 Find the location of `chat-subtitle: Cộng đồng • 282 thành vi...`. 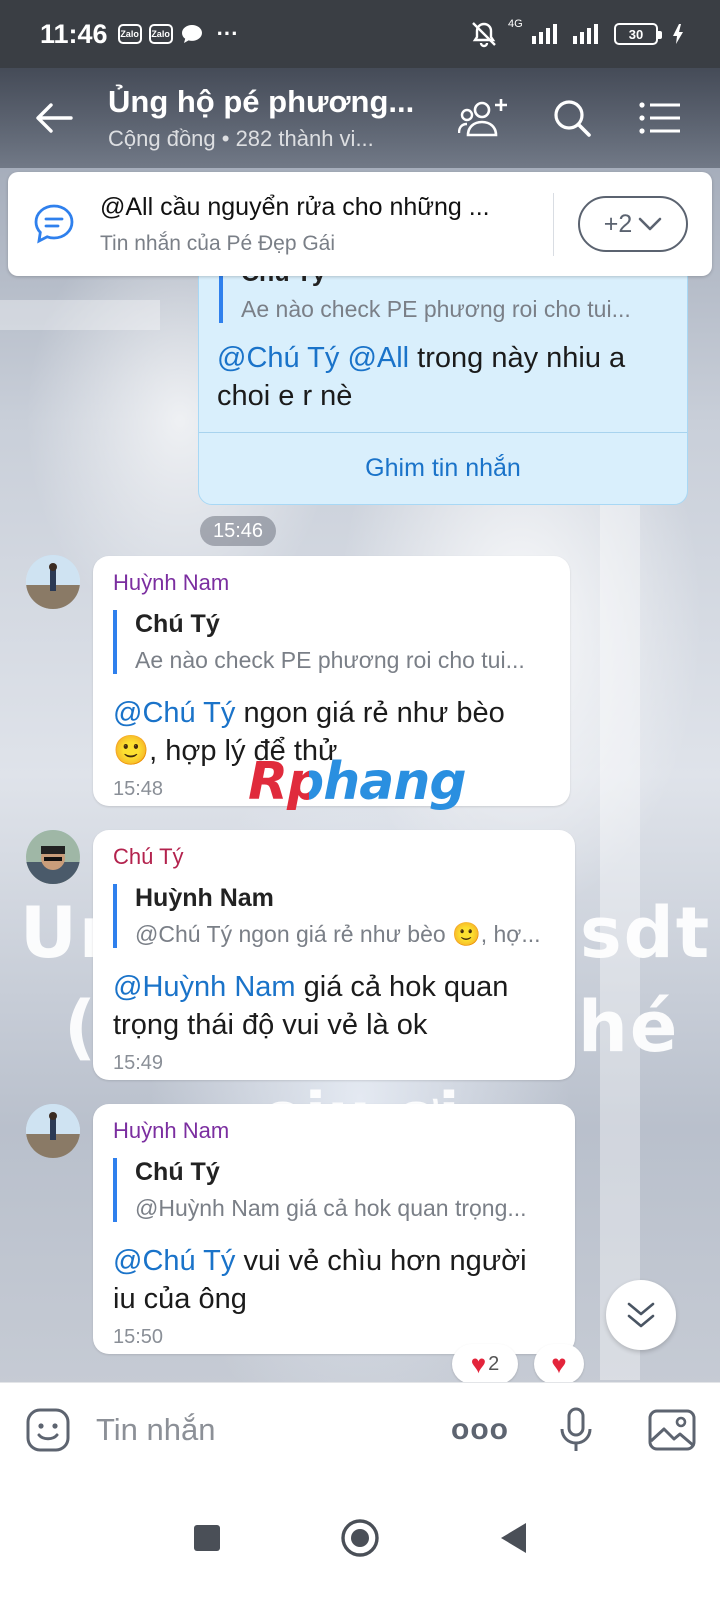

chat-subtitle: Cộng đồng • 282 thành vi... is located at coordinates (241, 138).